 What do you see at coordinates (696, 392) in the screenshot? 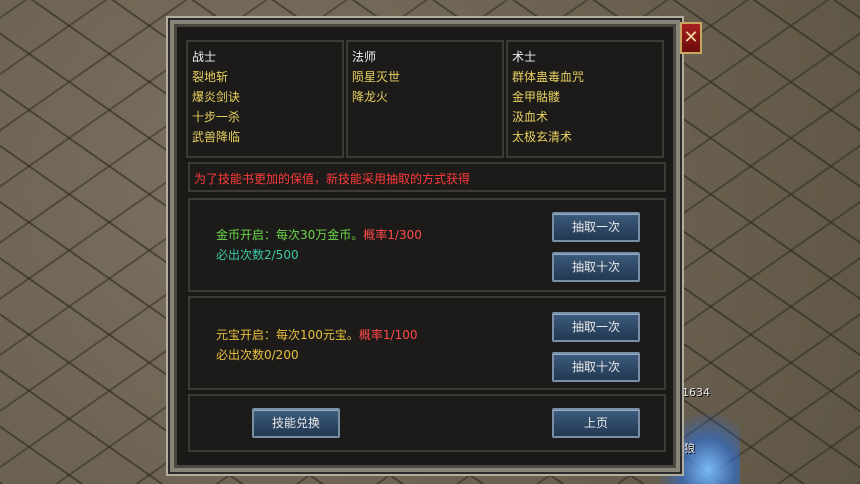
I see `scene-number-label: 1634` at bounding box center [696, 392].